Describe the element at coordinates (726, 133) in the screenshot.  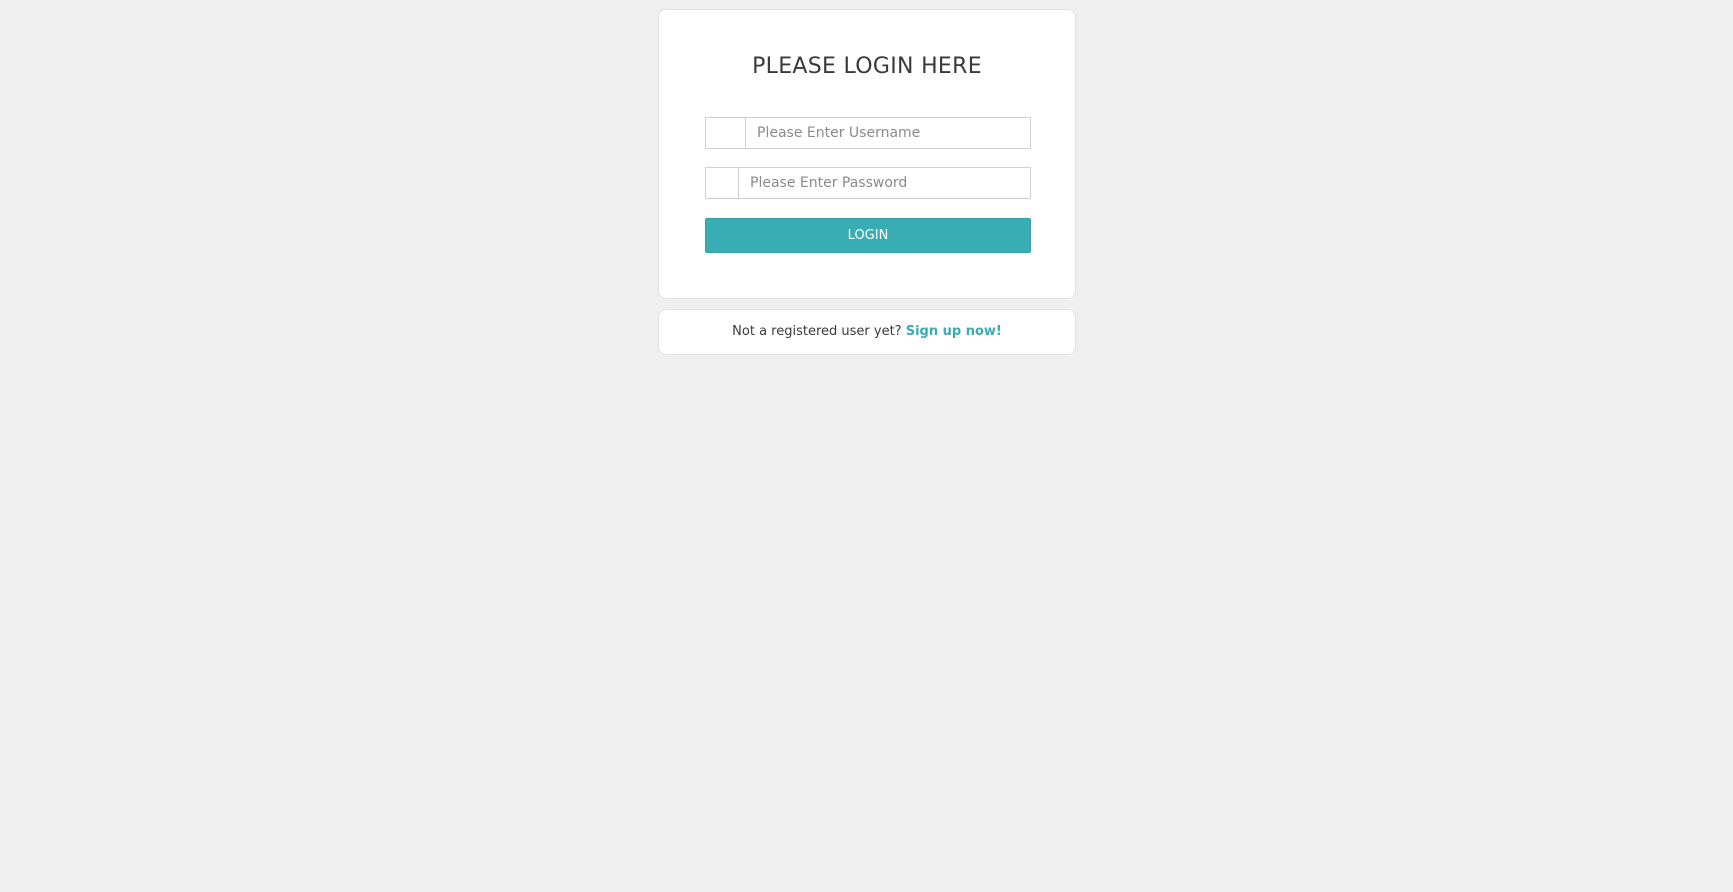
I see `user-icon` at that location.